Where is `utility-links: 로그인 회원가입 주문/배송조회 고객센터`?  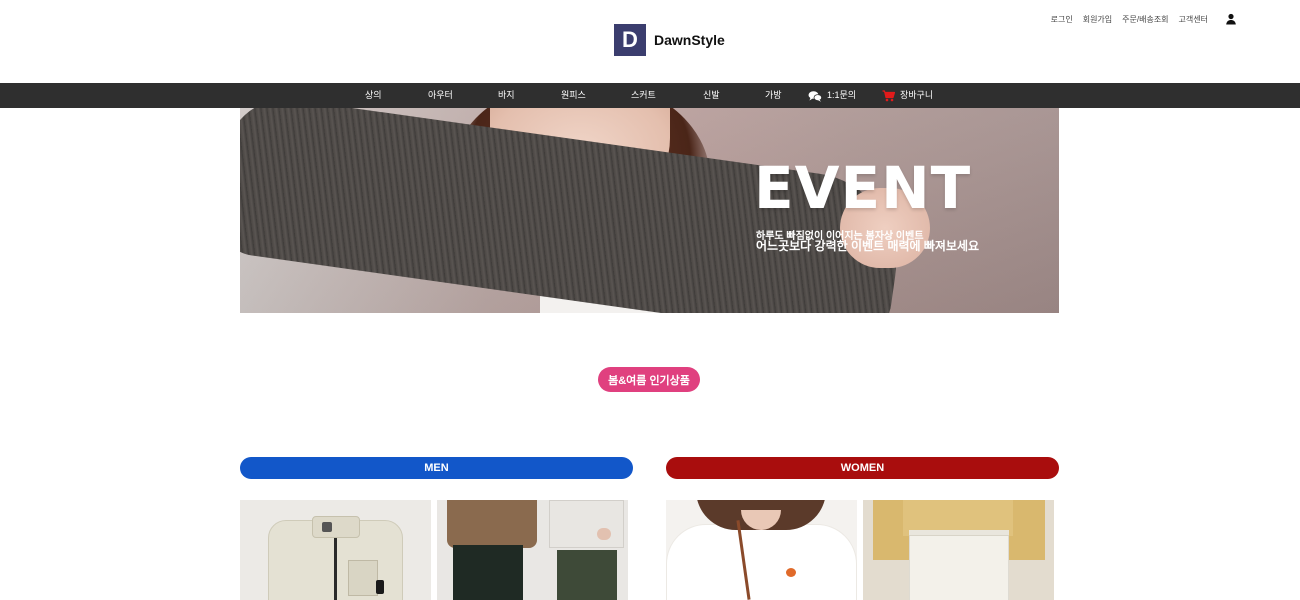 utility-links: 로그인 회원가입 주문/배송조회 고객센터 is located at coordinates (1144, 19).